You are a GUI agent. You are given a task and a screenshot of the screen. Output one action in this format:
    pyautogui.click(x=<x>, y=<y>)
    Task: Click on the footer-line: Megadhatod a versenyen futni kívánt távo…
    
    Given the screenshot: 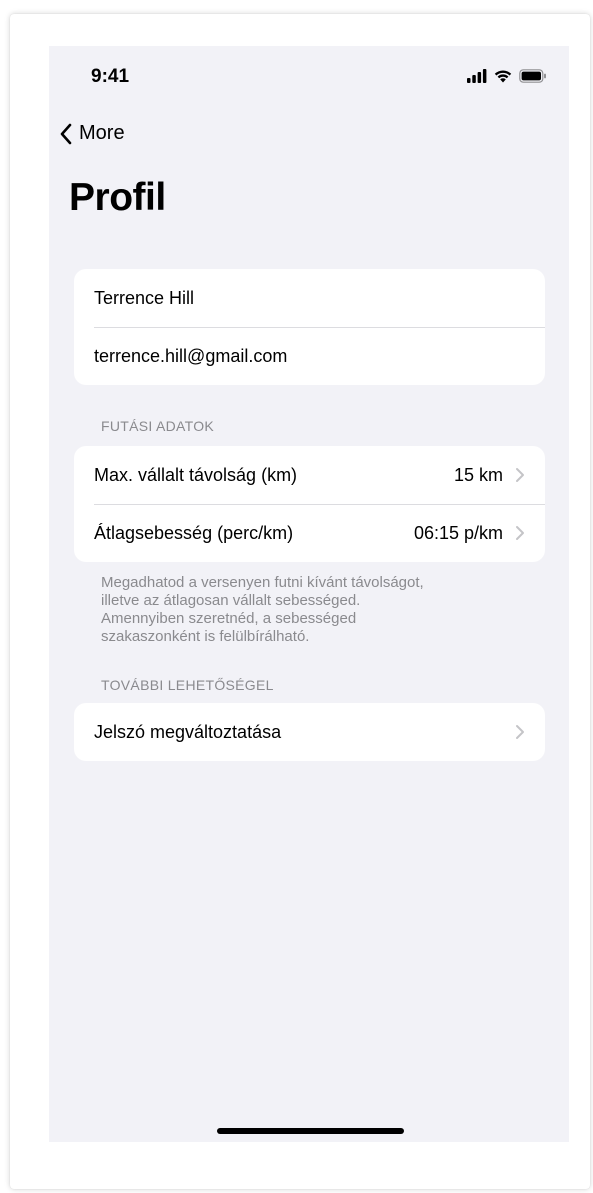 What is the action you would take?
    pyautogui.click(x=262, y=582)
    